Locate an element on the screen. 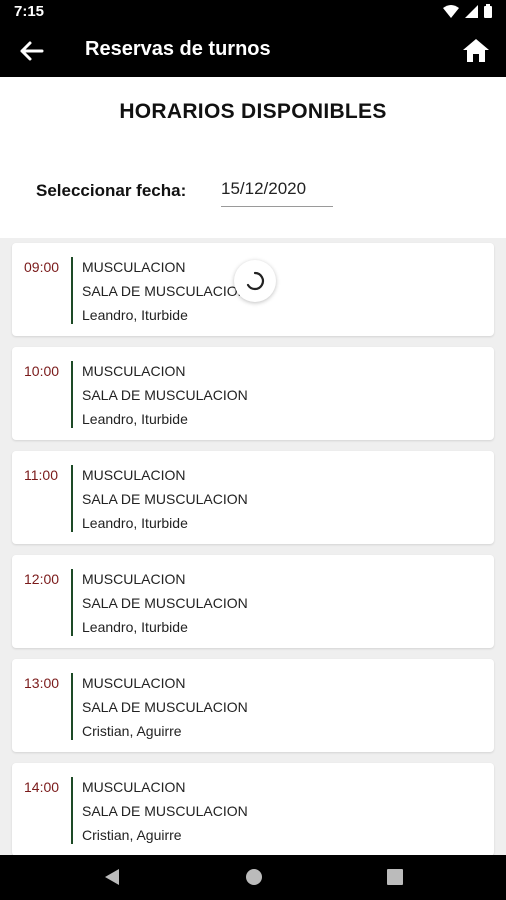  slot-time: 12:00 is located at coordinates (42, 579).